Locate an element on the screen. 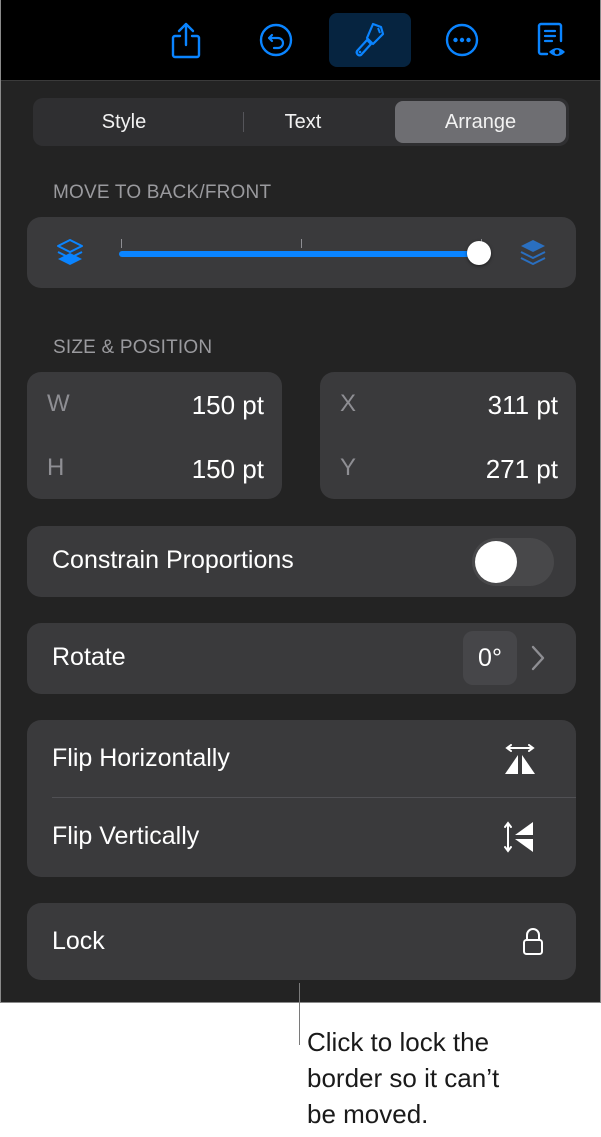 This screenshot has height=1137, width=601. move-back-front-card is located at coordinates (301, 252).